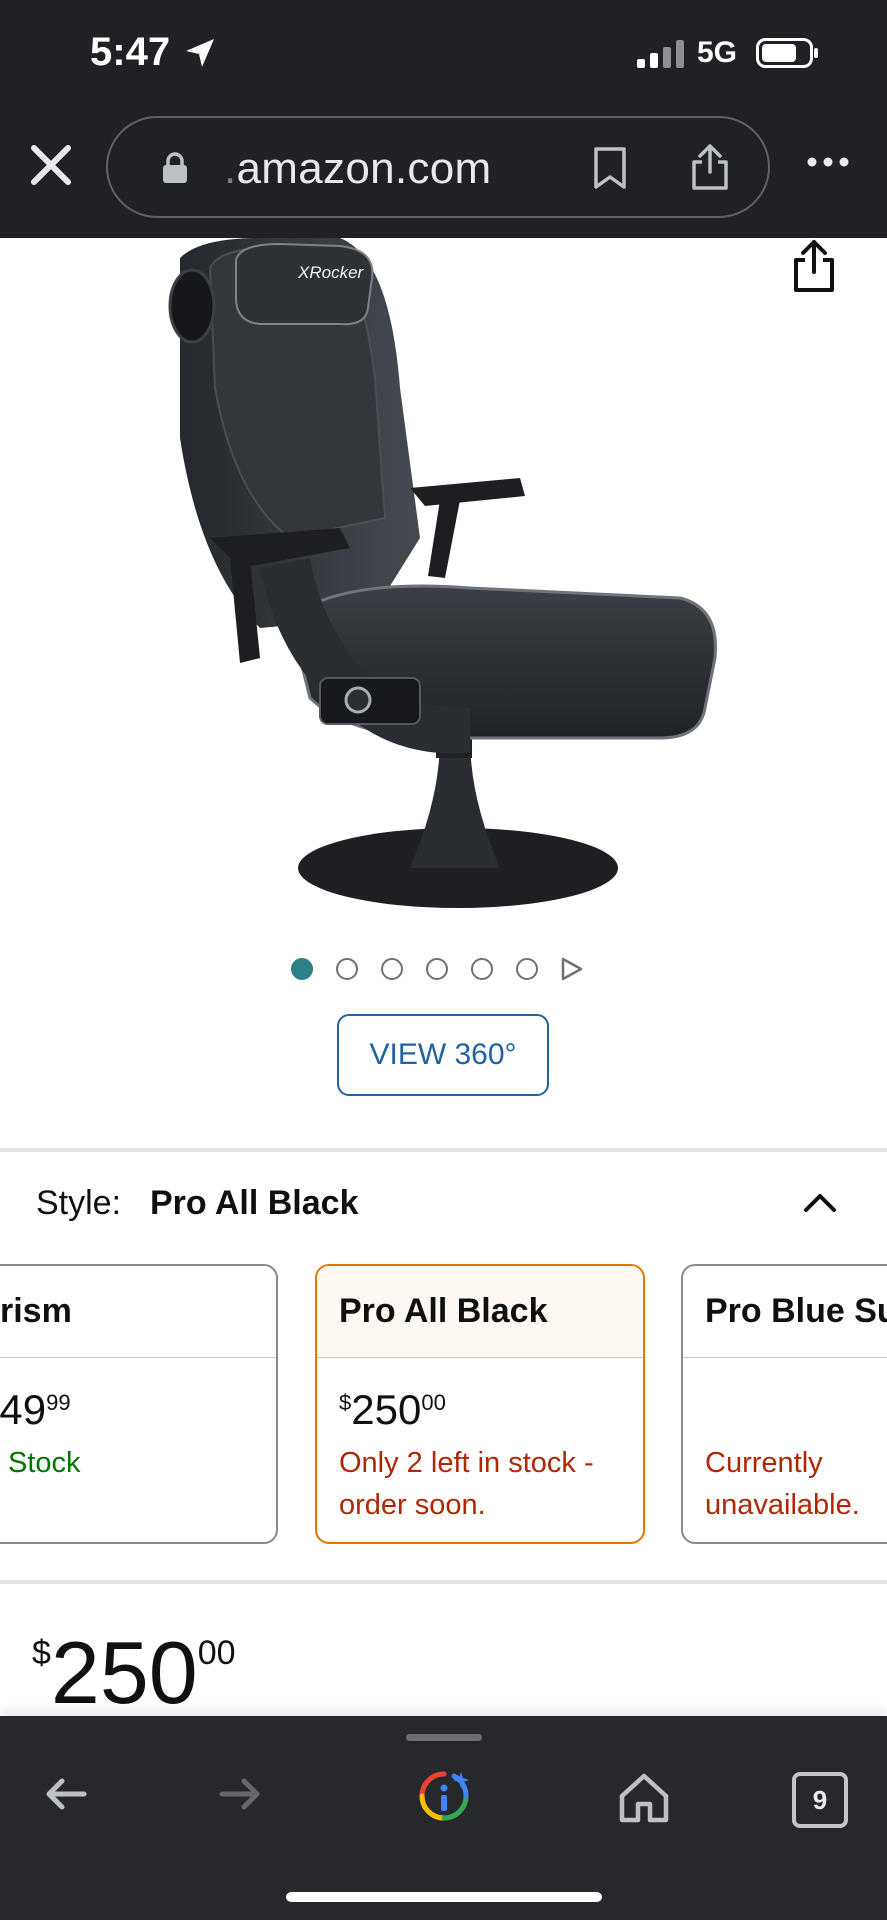 Image resolution: width=887 pixels, height=1920 pixels. What do you see at coordinates (443, 55) in the screenshot?
I see `status-bar: 5:47 5G` at bounding box center [443, 55].